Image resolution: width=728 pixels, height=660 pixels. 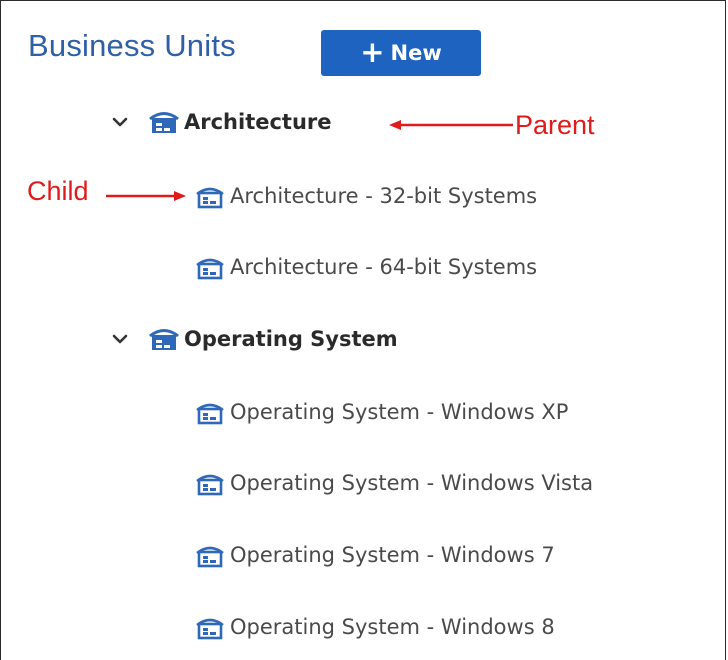 I want to click on tree-node-os-windows-7: Operating System - Windows 7, so click(x=374, y=555).